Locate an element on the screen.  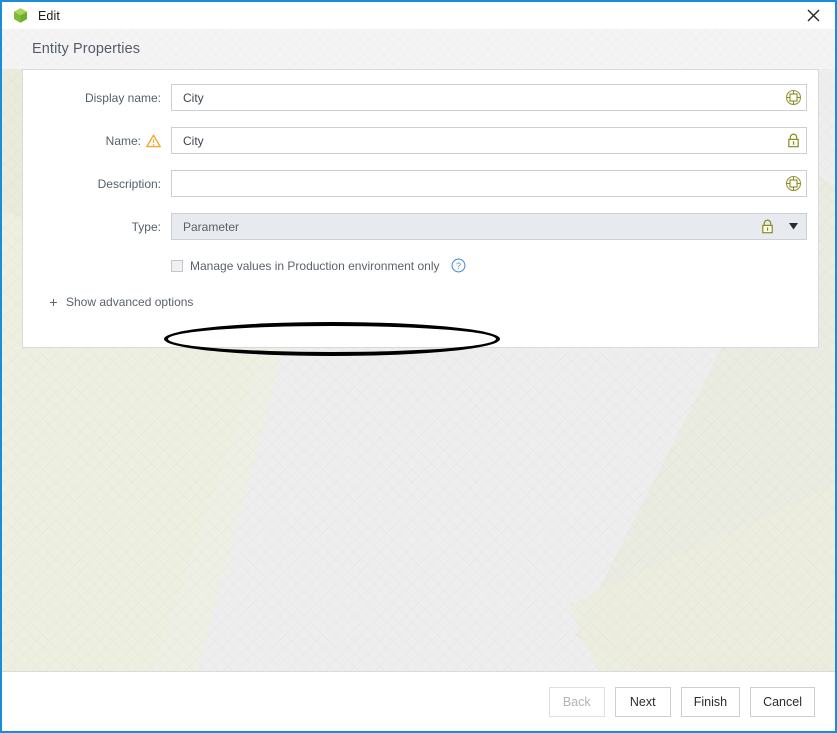
input-display-name: City is located at coordinates (489, 97).